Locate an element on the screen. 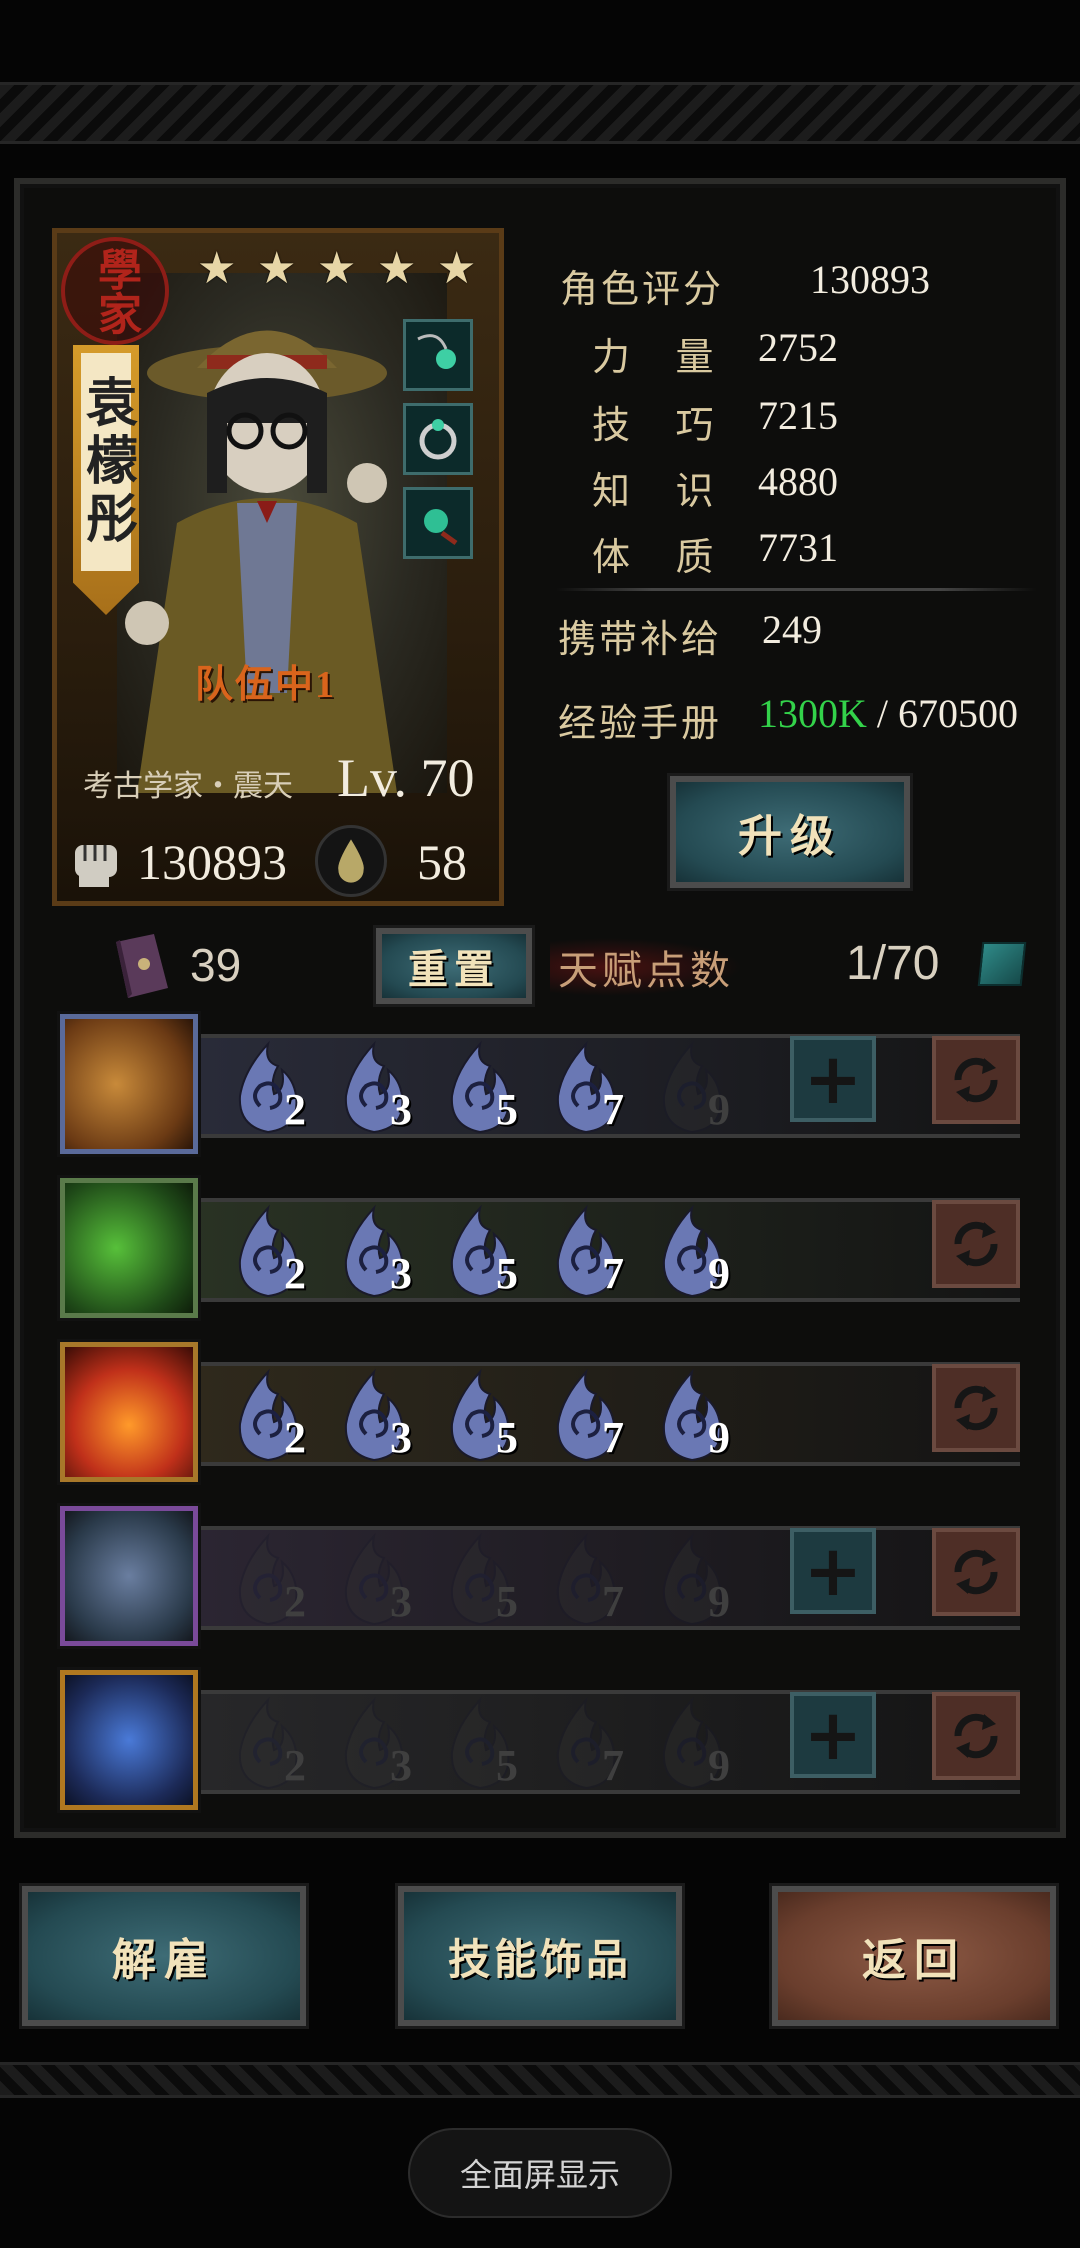  fullscreen-toggle: 全面屏显示 is located at coordinates (540, 2173).